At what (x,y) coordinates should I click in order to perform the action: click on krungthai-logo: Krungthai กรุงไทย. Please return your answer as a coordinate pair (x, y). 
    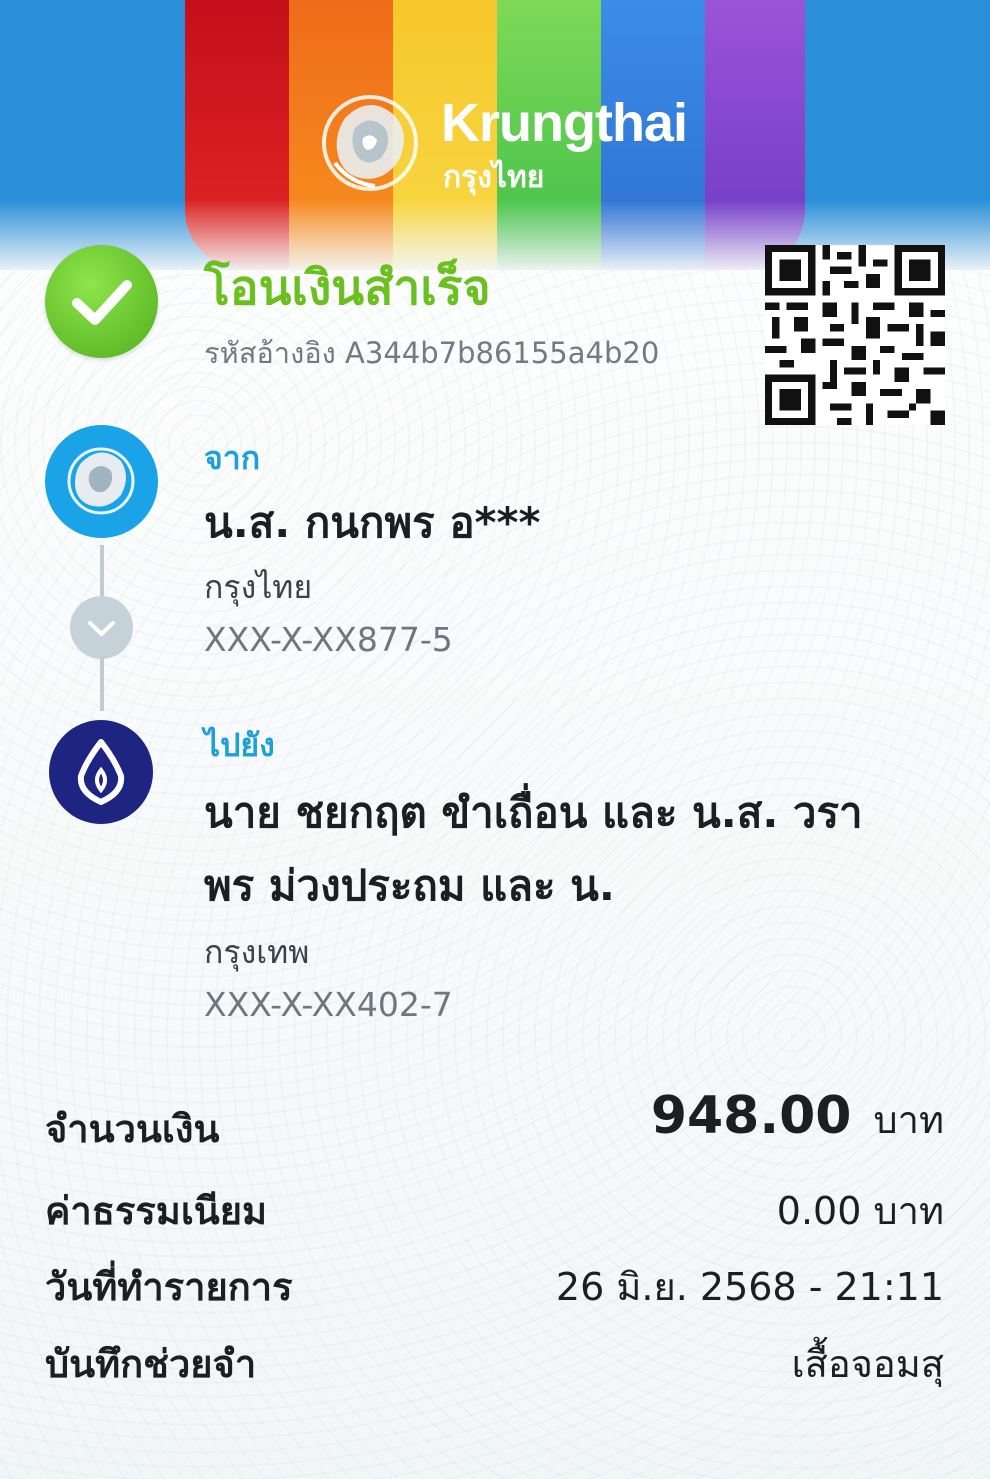
    Looking at the image, I should click on (501, 148).